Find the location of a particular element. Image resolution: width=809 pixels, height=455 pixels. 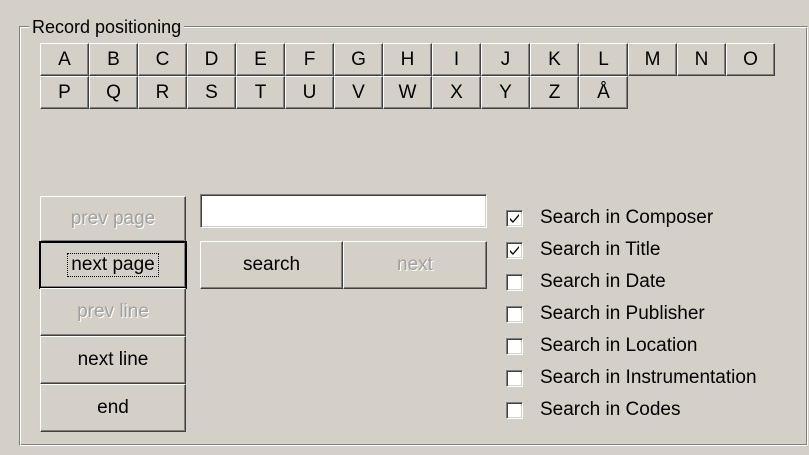

search-option-label: Search in Publisher is located at coordinates (622, 313).